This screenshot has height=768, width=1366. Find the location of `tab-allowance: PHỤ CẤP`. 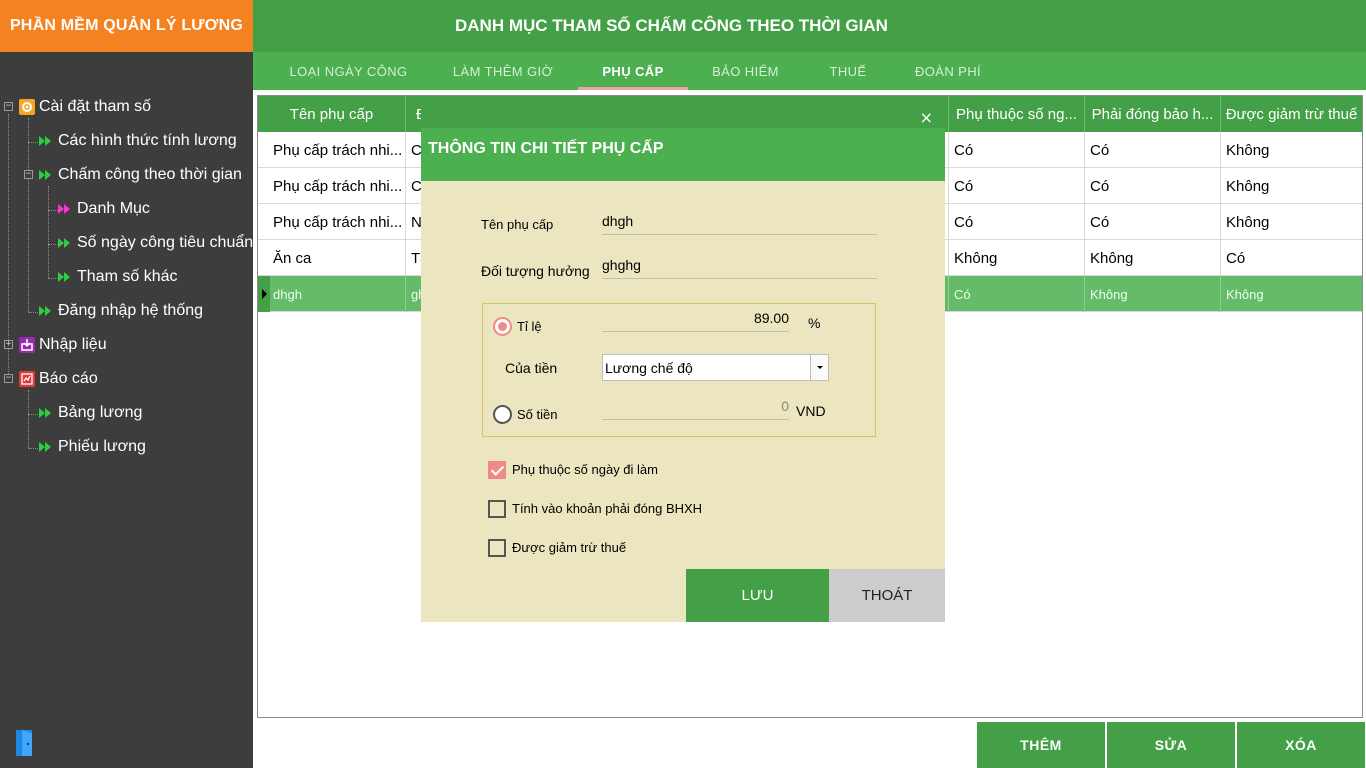

tab-allowance: PHỤ CẤP is located at coordinates (633, 71).